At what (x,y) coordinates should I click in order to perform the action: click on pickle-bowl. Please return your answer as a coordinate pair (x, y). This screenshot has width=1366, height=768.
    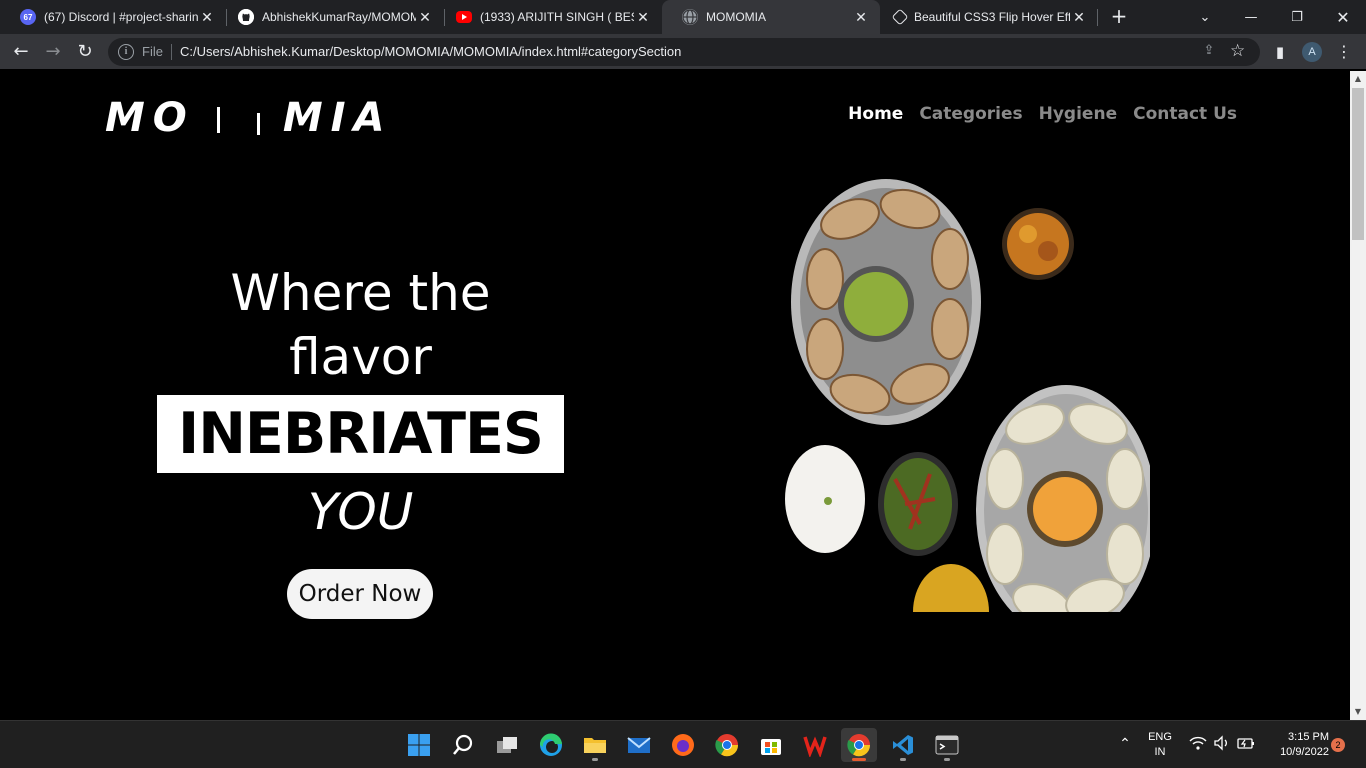
    Looking at the image, I should click on (1038, 244).